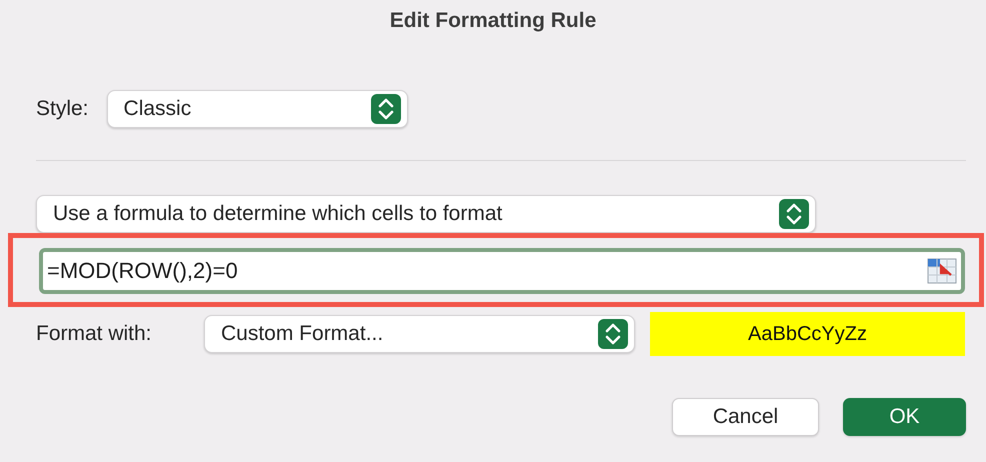  Describe the element at coordinates (745, 417) in the screenshot. I see `dialog-button: Cancel` at that location.